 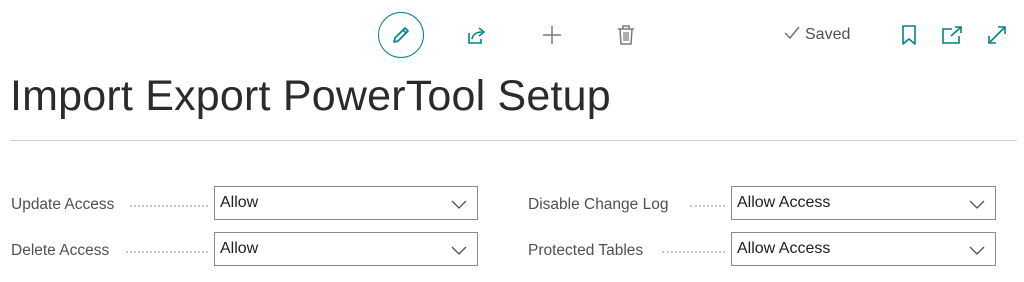 I want to click on field-update-access: Update Access, so click(x=62, y=205).